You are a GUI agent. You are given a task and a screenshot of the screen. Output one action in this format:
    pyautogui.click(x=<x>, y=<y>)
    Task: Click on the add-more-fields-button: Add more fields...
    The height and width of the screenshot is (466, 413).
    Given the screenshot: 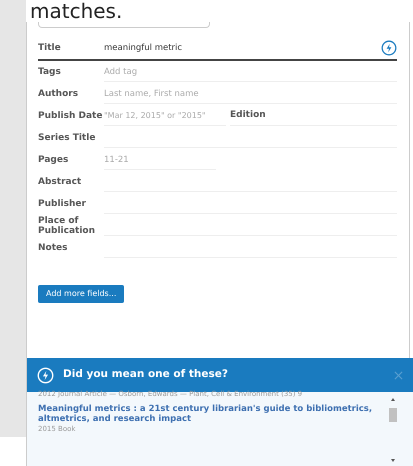 What is the action you would take?
    pyautogui.click(x=81, y=294)
    